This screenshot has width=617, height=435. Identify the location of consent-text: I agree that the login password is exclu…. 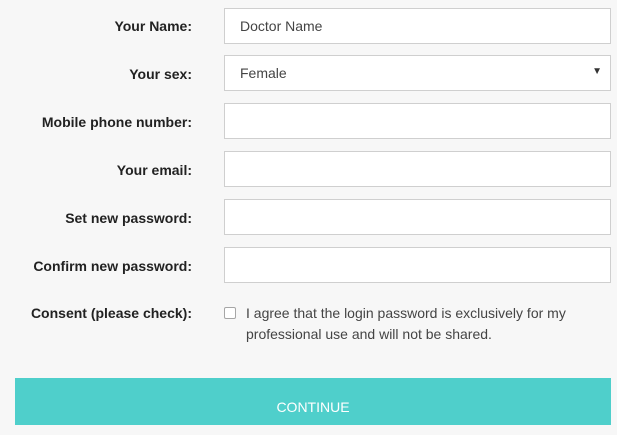
(406, 323).